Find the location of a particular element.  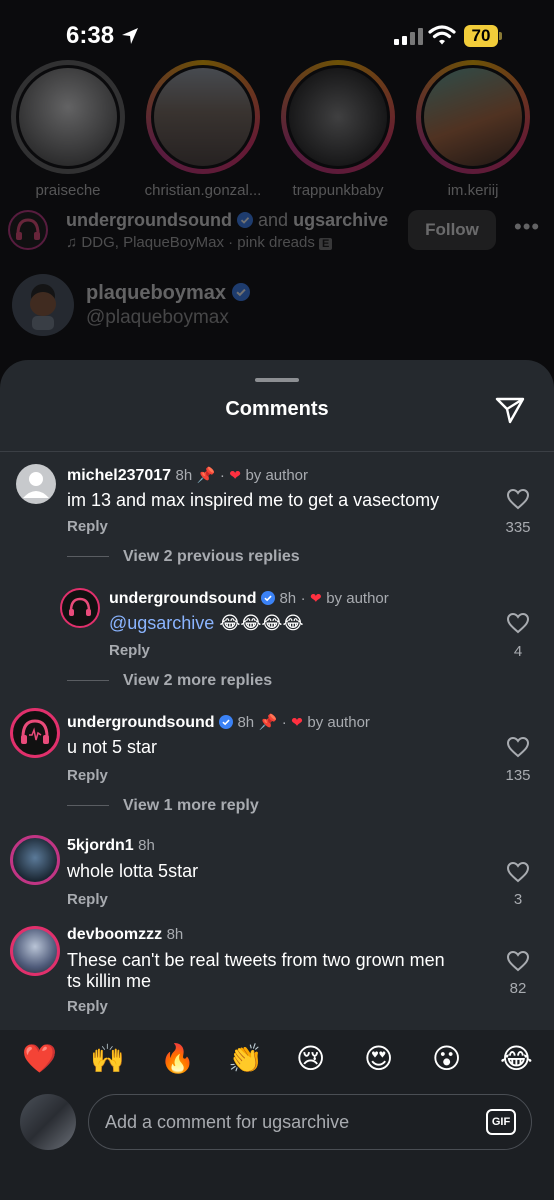

post-authors: undergroundsound and ugsarchive is located at coordinates (227, 220).